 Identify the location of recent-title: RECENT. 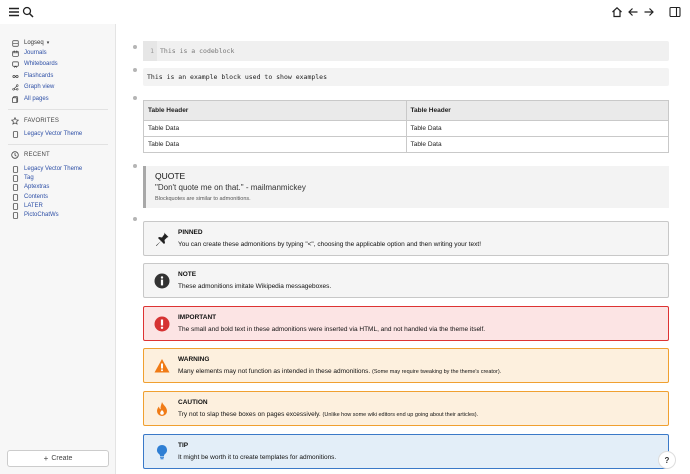
(37, 155).